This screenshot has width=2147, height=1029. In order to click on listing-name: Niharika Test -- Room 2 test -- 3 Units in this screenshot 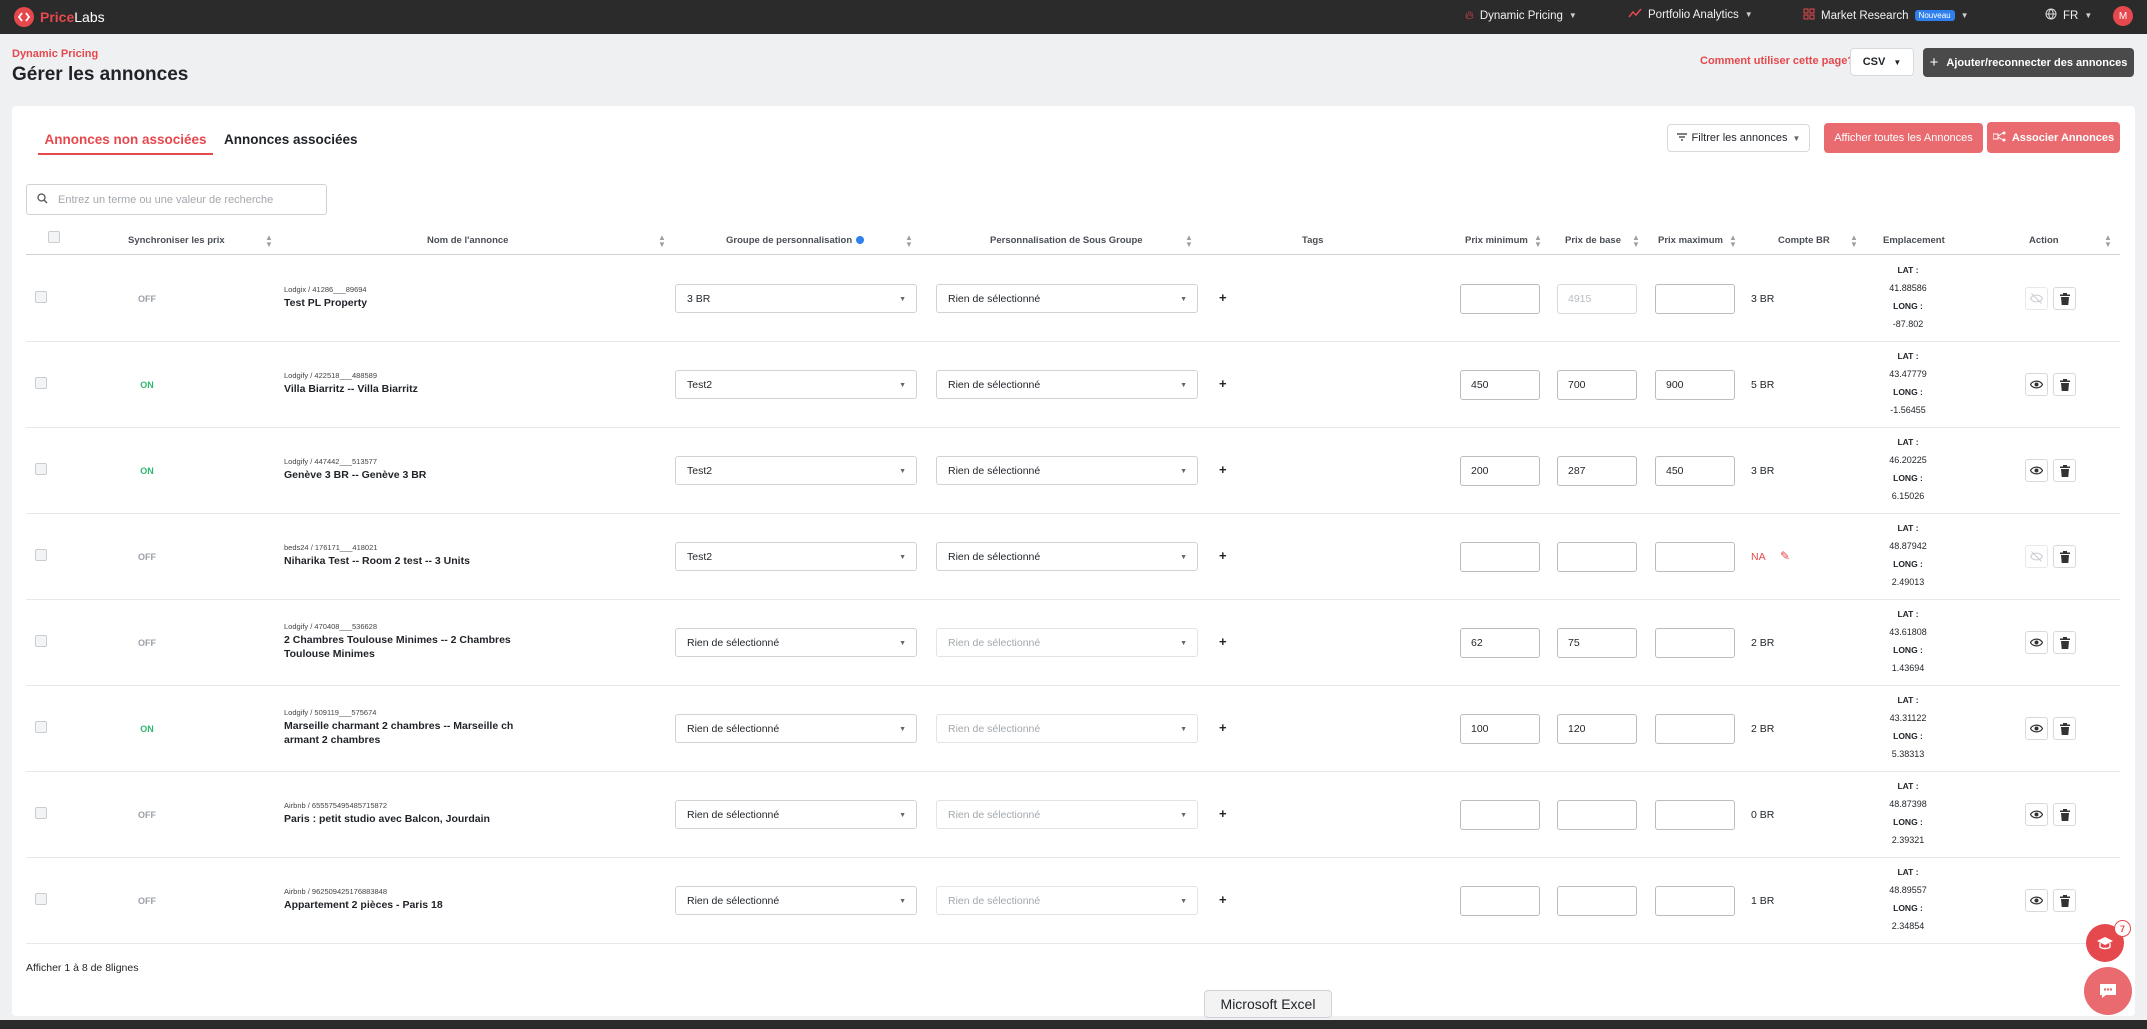, I will do `click(399, 561)`.